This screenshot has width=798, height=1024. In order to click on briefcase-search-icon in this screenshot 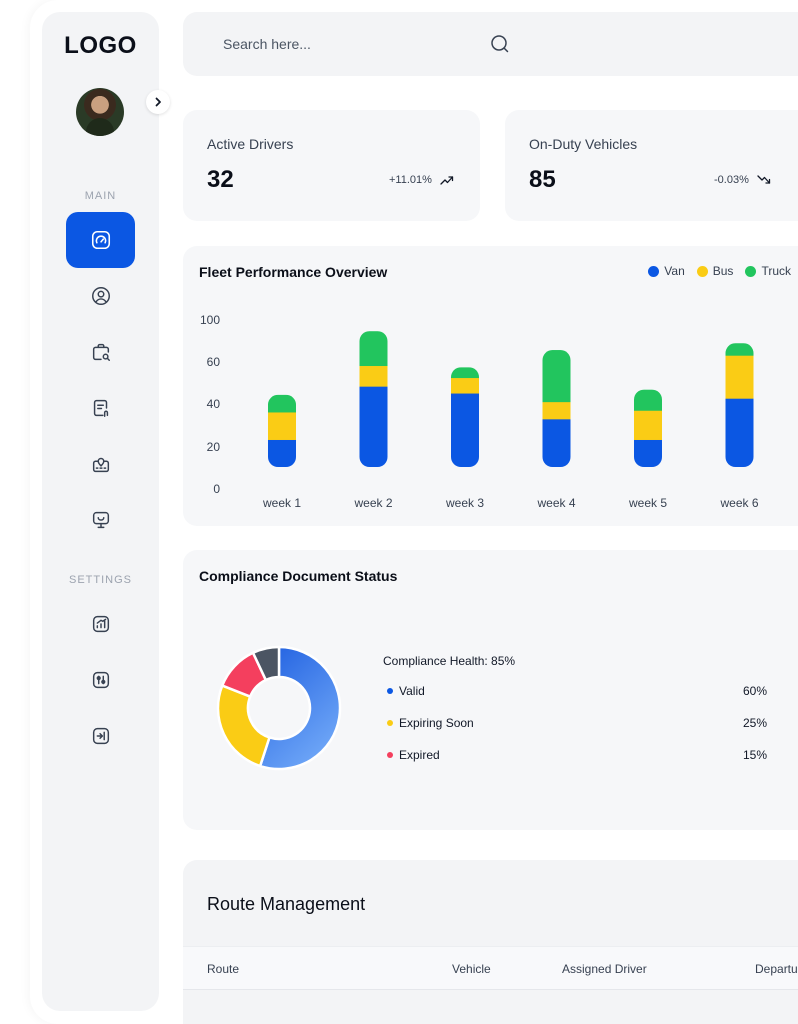, I will do `click(101, 352)`.